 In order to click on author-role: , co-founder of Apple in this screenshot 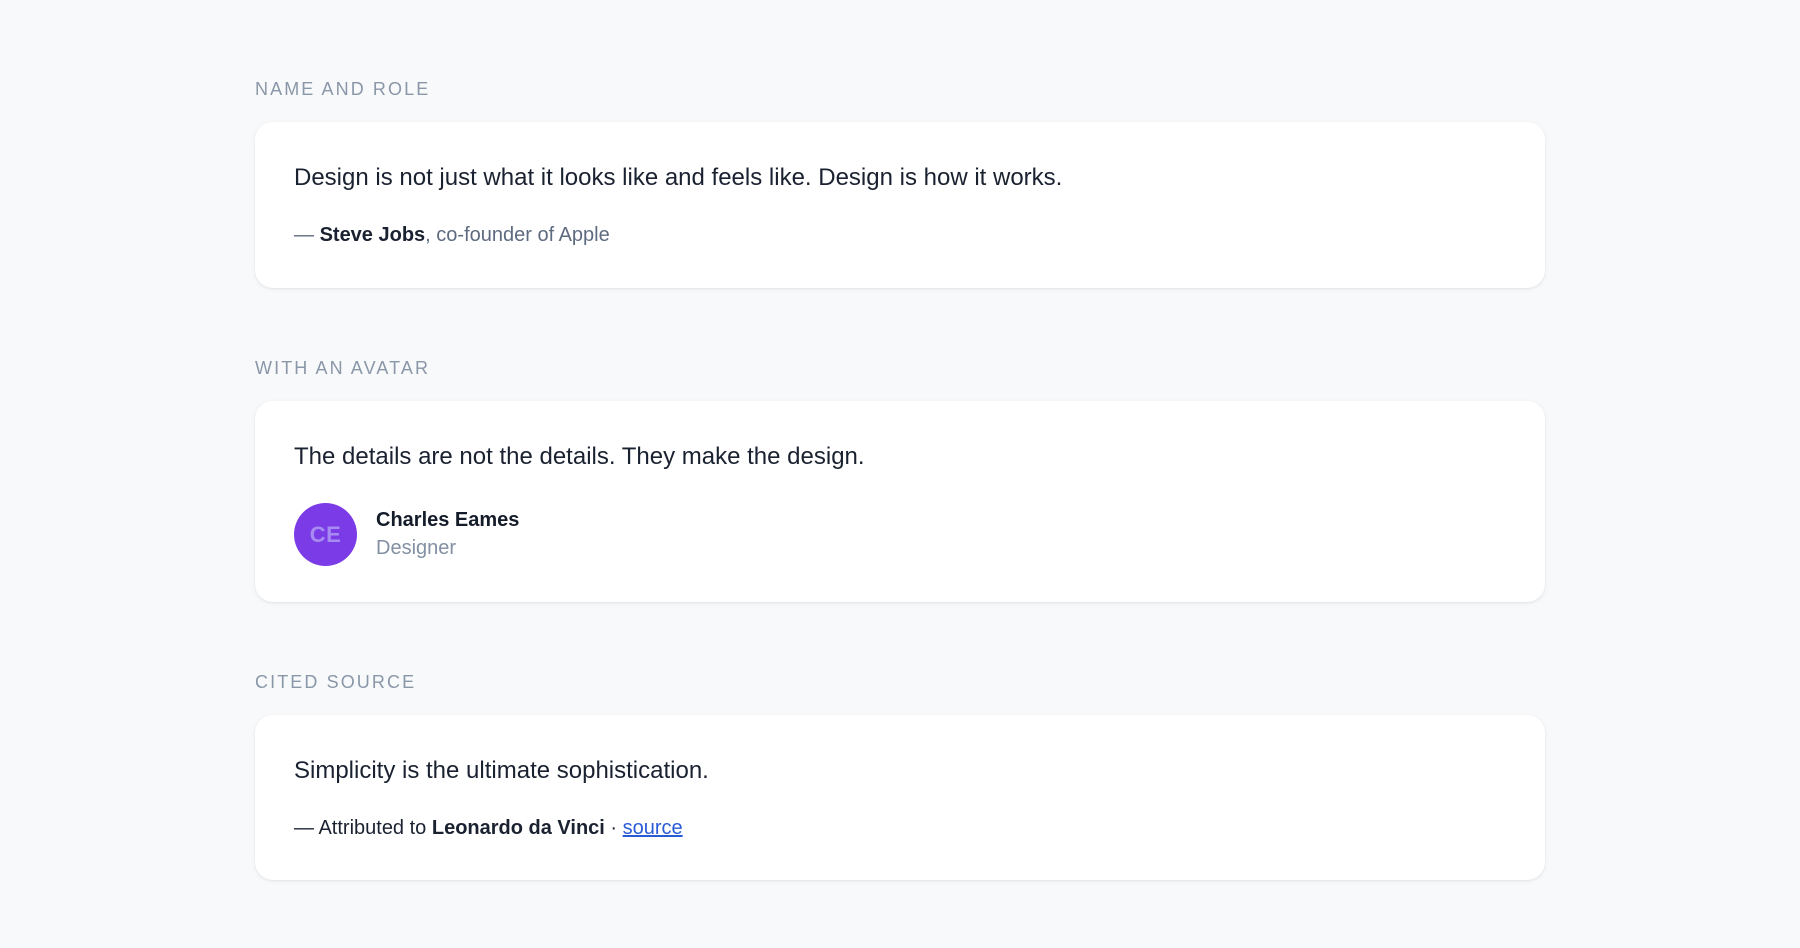, I will do `click(517, 235)`.